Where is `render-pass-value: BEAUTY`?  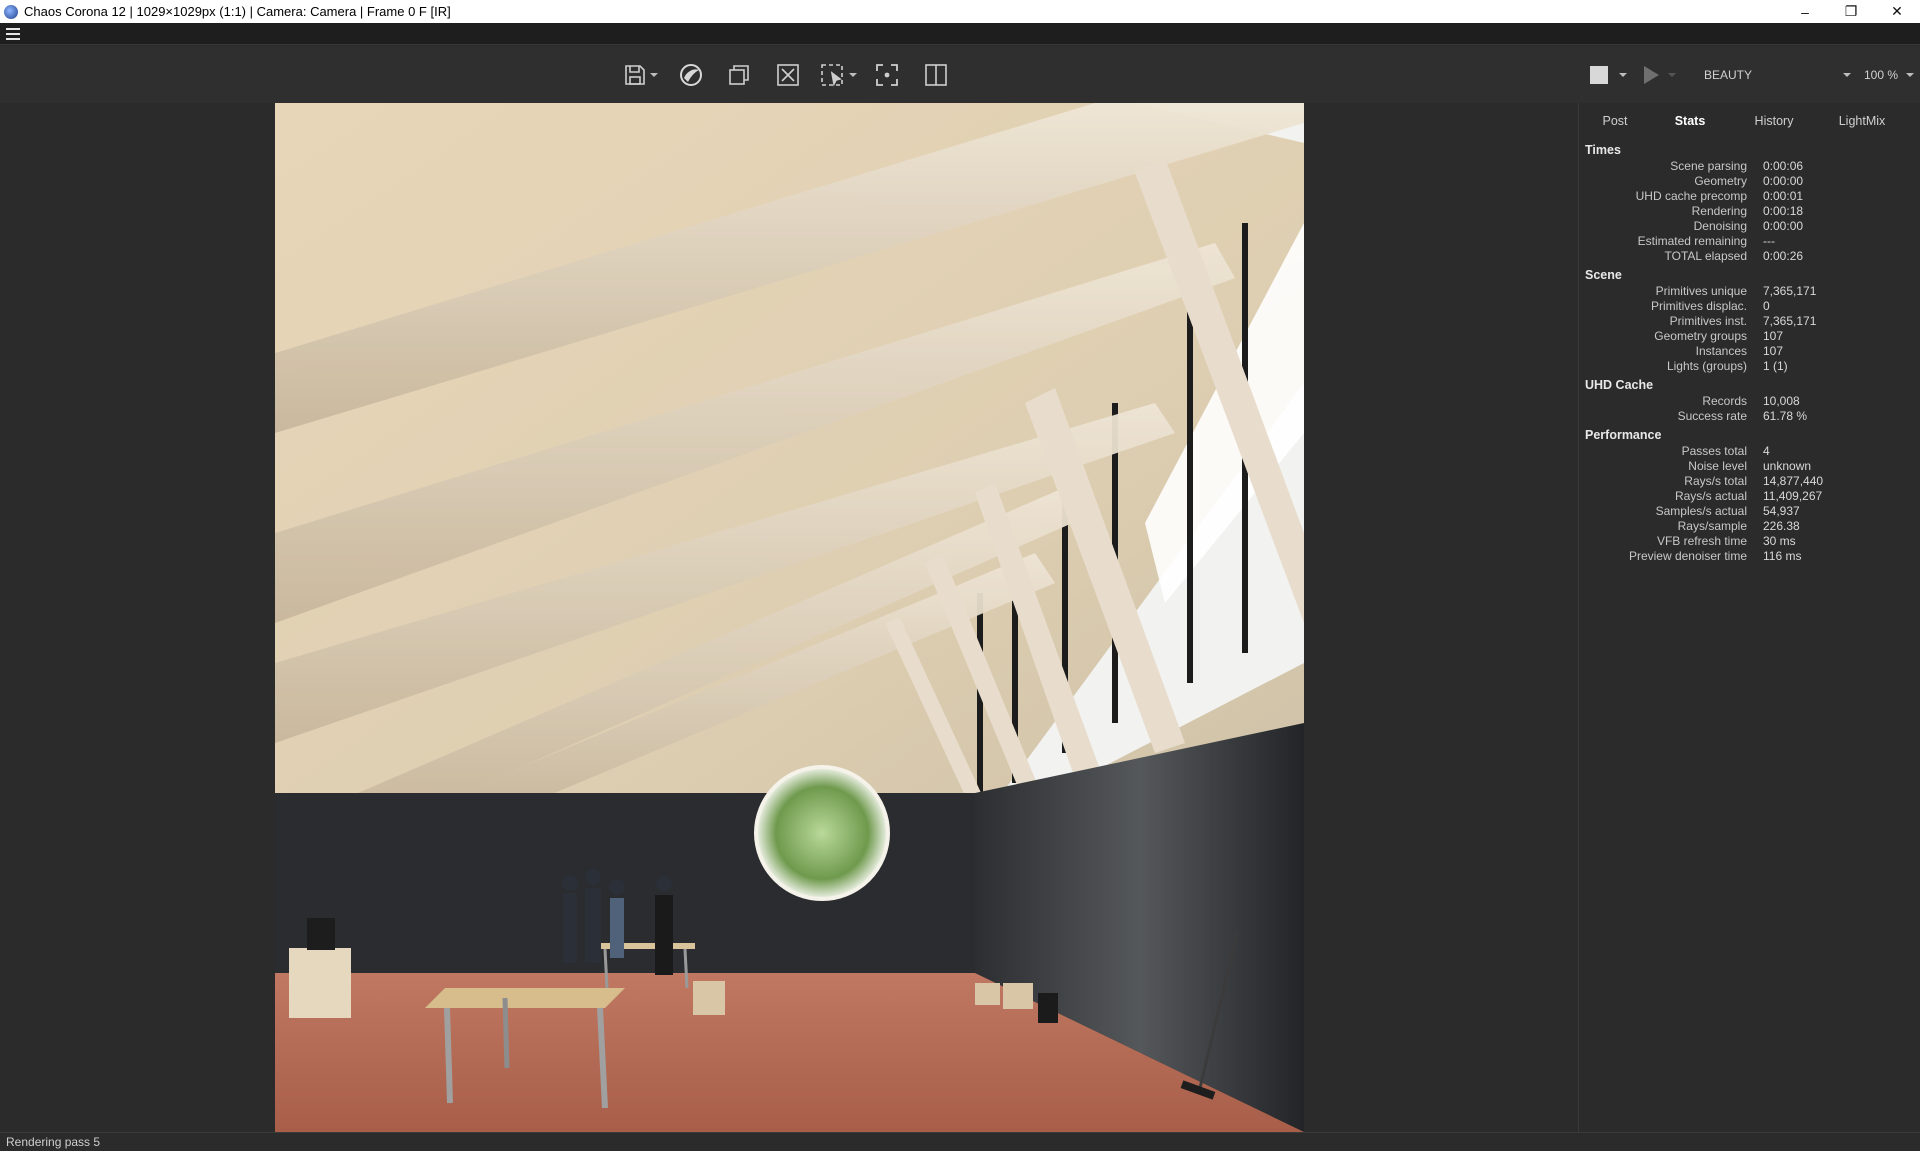 render-pass-value: BEAUTY is located at coordinates (1728, 75).